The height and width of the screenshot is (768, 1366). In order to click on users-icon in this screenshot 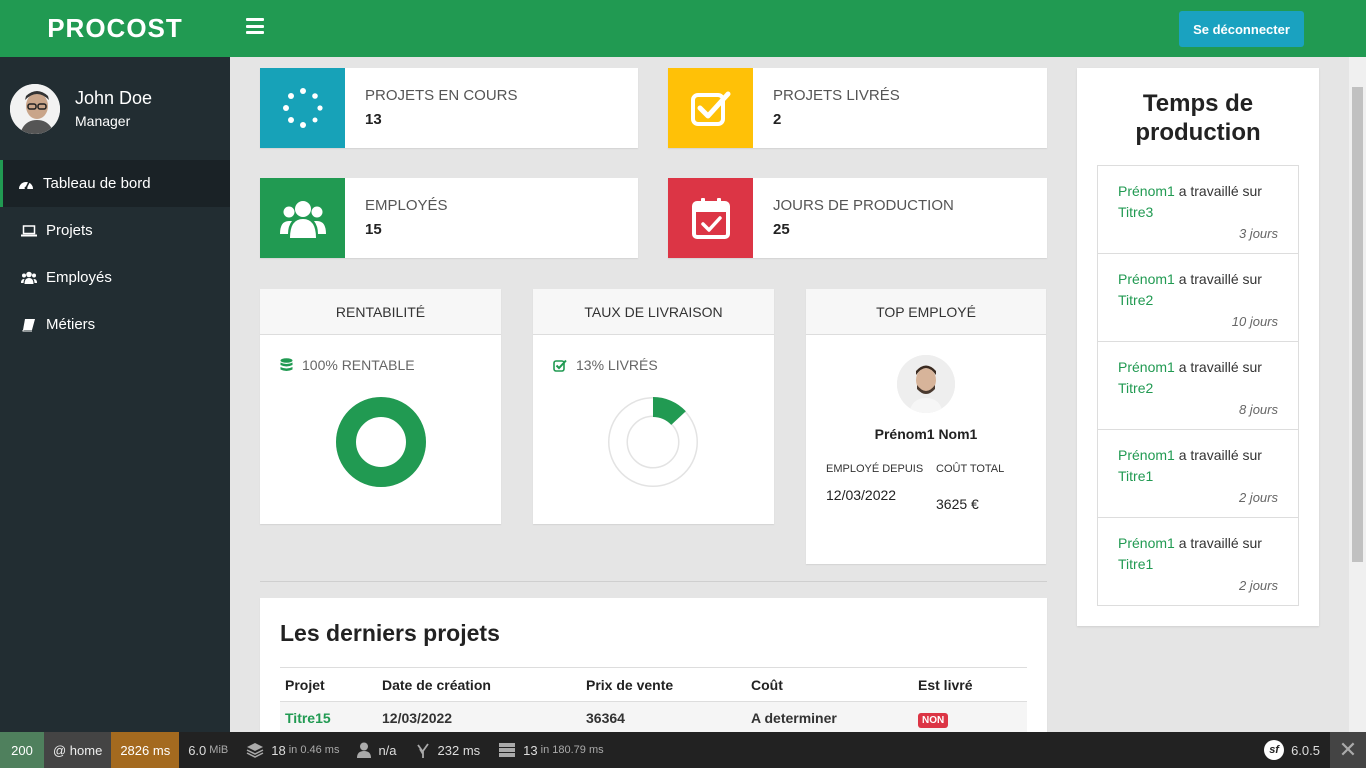, I will do `click(29, 278)`.